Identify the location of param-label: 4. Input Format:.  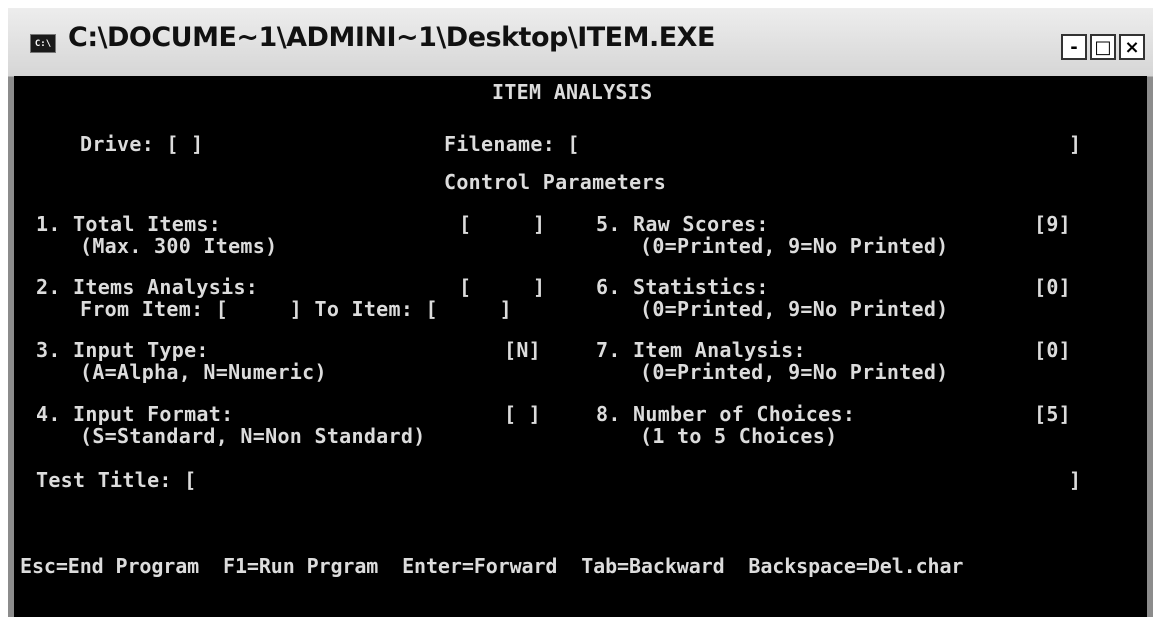
(135, 414).